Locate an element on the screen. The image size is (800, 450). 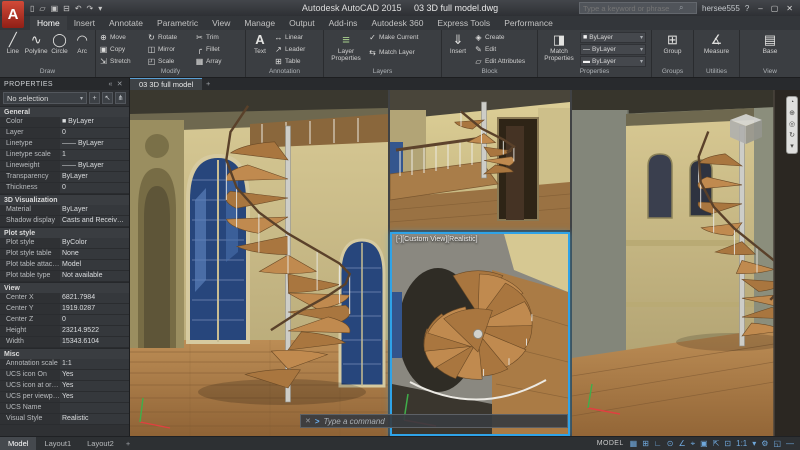
property-value: ByLayer is located at coordinates (94, 177).